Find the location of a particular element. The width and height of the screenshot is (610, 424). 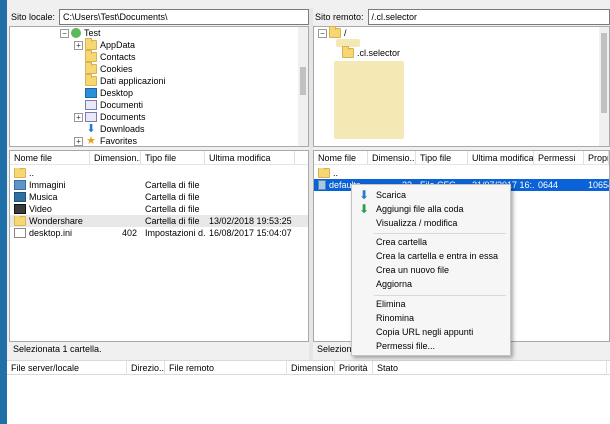

tree-item-desktop: Desktop is located at coordinates (109, 93).